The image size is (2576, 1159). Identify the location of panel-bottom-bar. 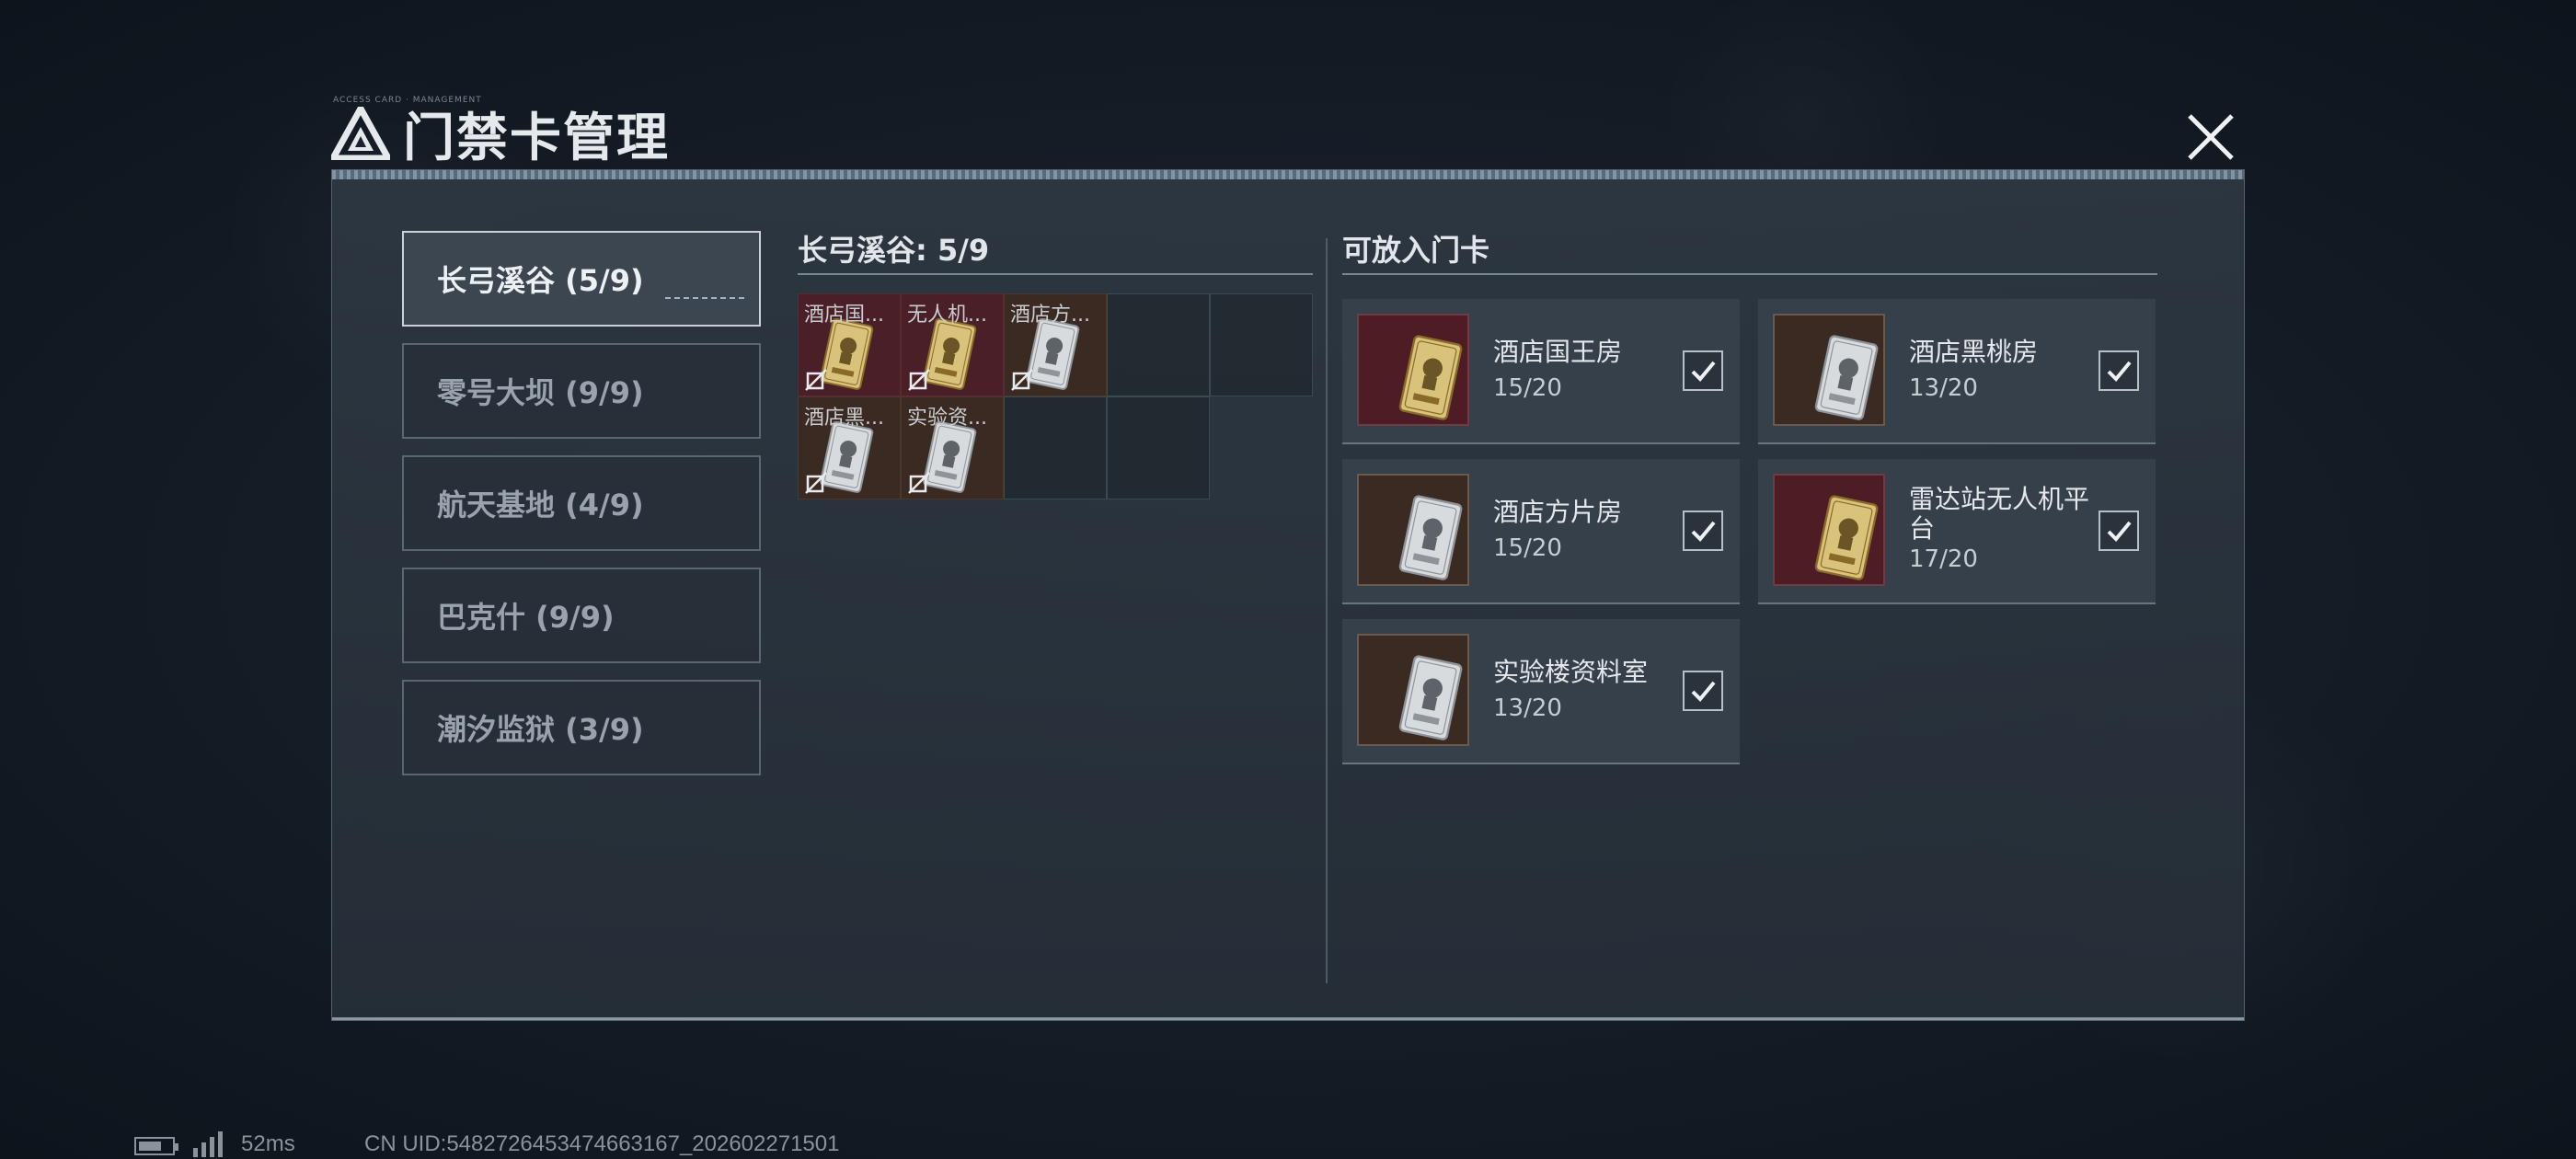
(1288, 1018).